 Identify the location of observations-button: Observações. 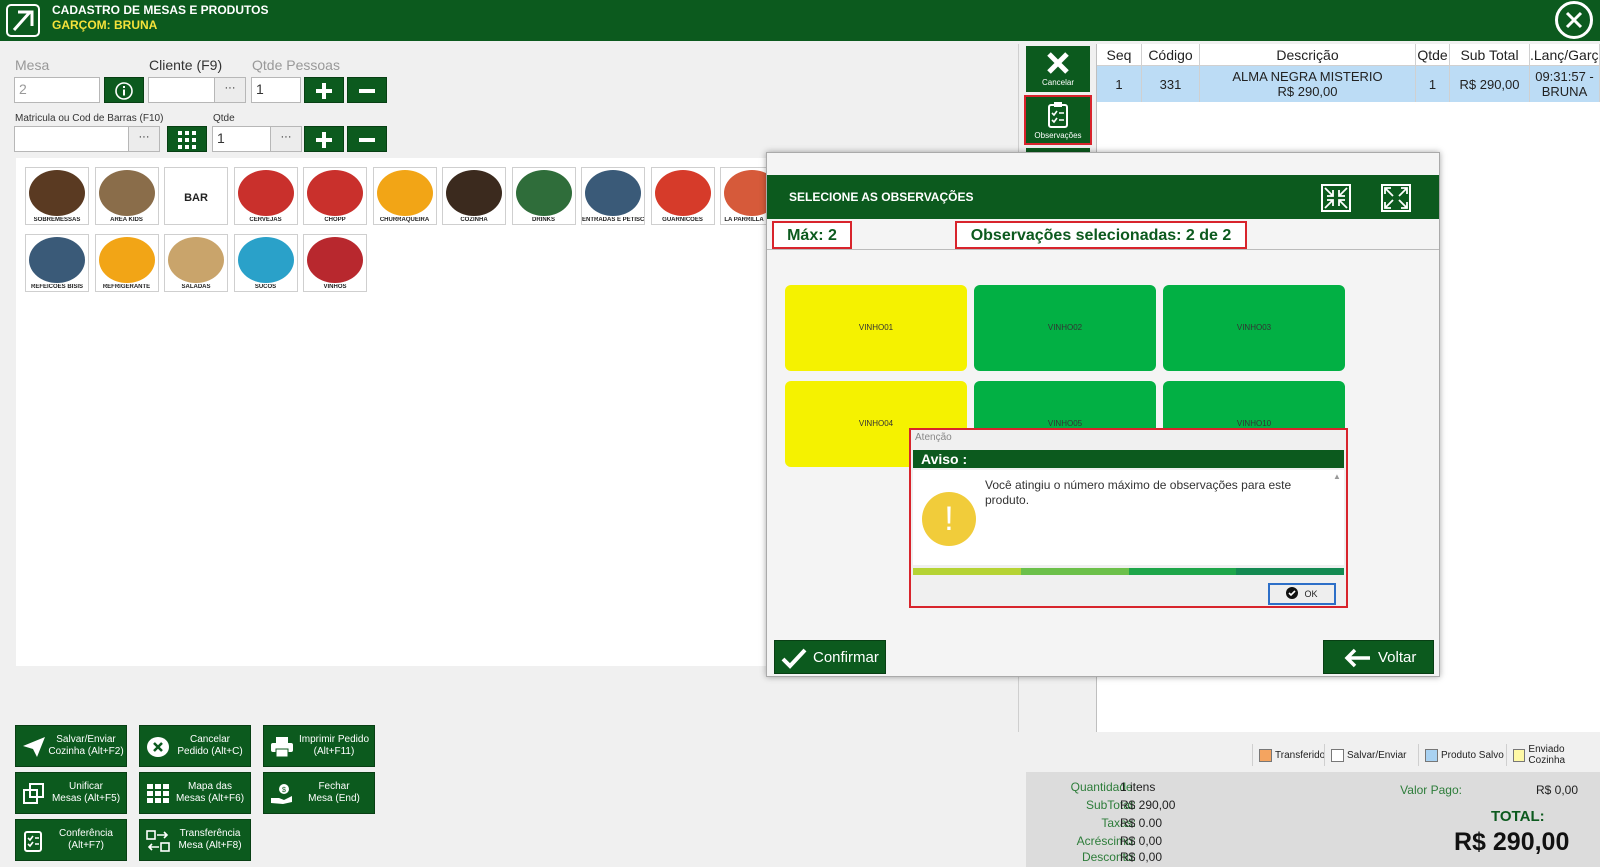
(1058, 120).